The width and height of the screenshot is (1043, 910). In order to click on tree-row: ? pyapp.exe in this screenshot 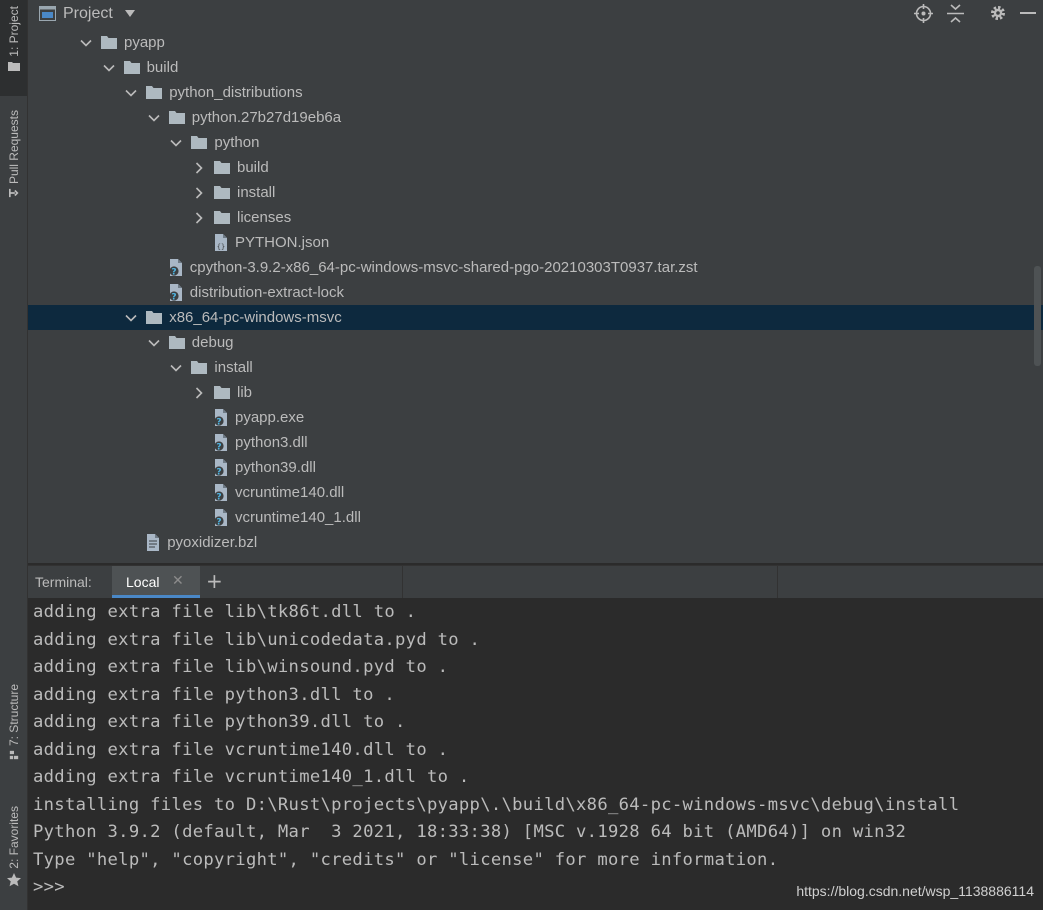, I will do `click(535, 417)`.